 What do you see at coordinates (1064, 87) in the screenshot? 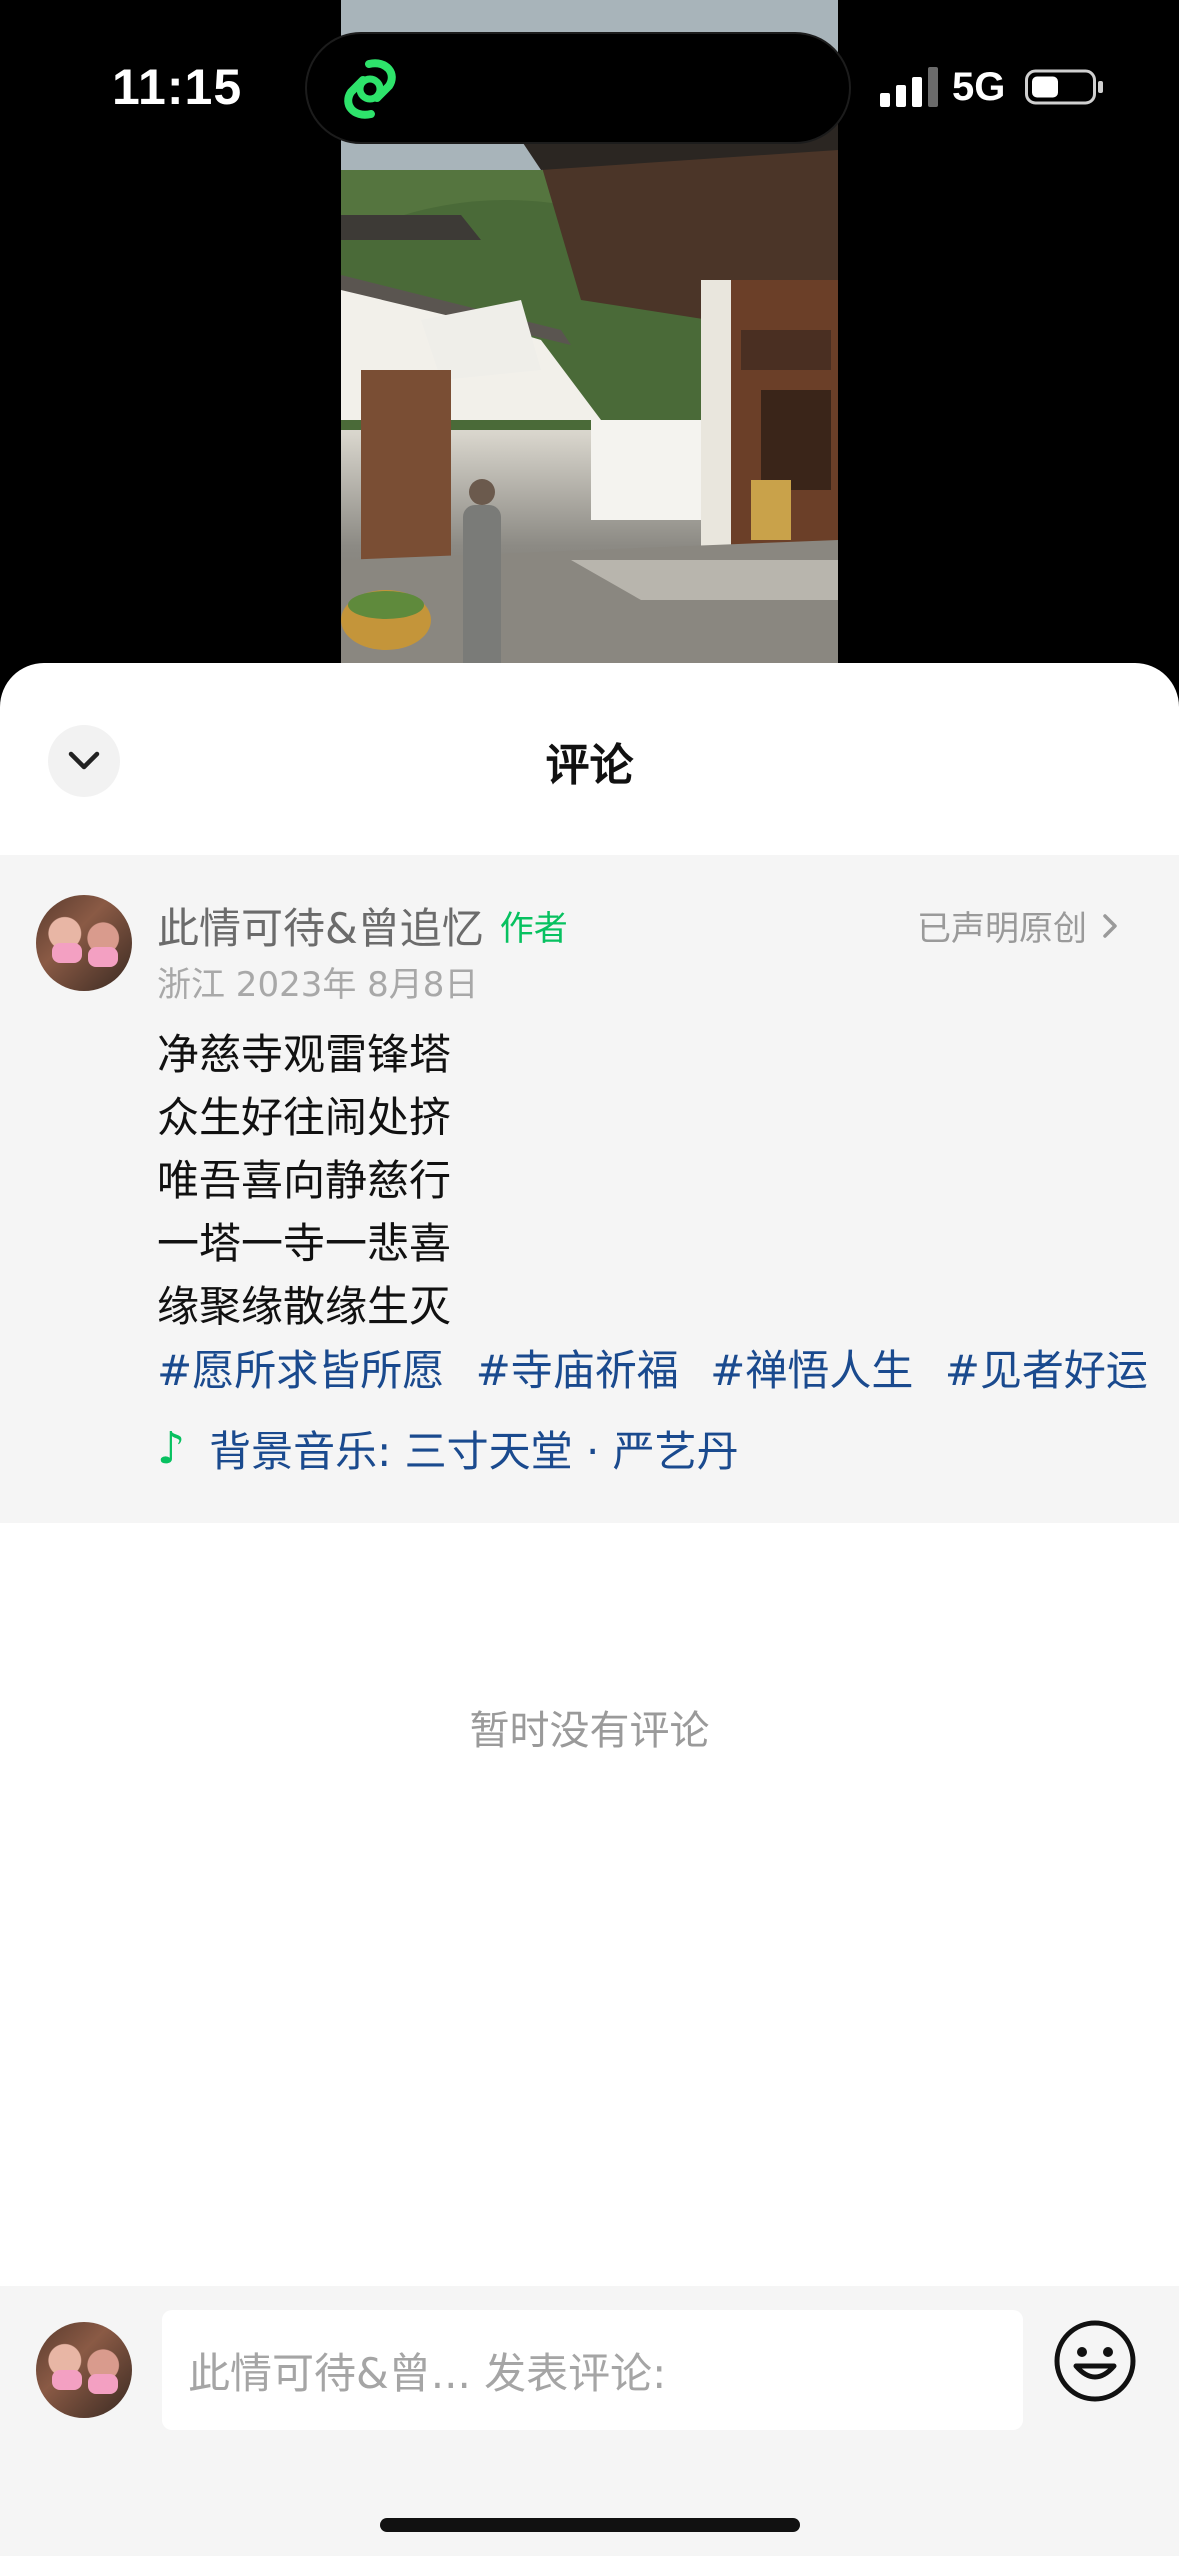
I see `battery-icon` at bounding box center [1064, 87].